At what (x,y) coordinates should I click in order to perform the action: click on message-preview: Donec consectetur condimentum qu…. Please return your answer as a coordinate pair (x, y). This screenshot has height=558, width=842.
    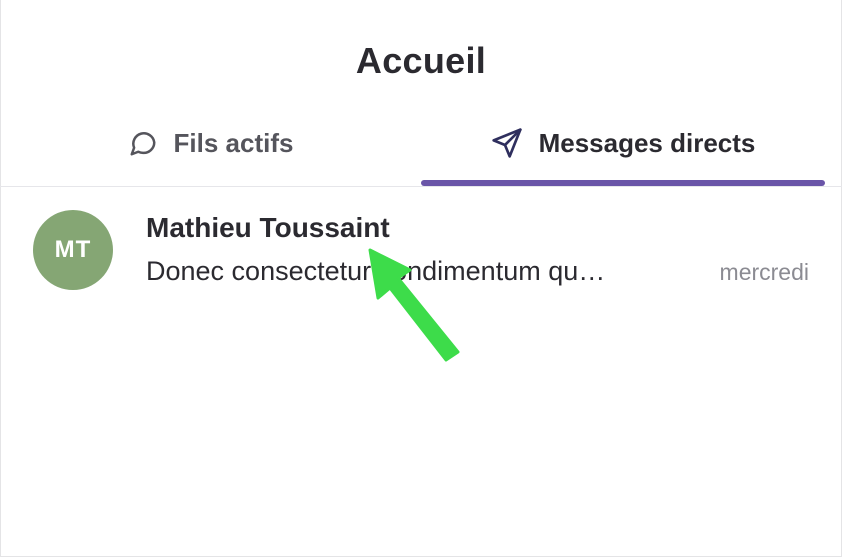
    Looking at the image, I should click on (376, 271).